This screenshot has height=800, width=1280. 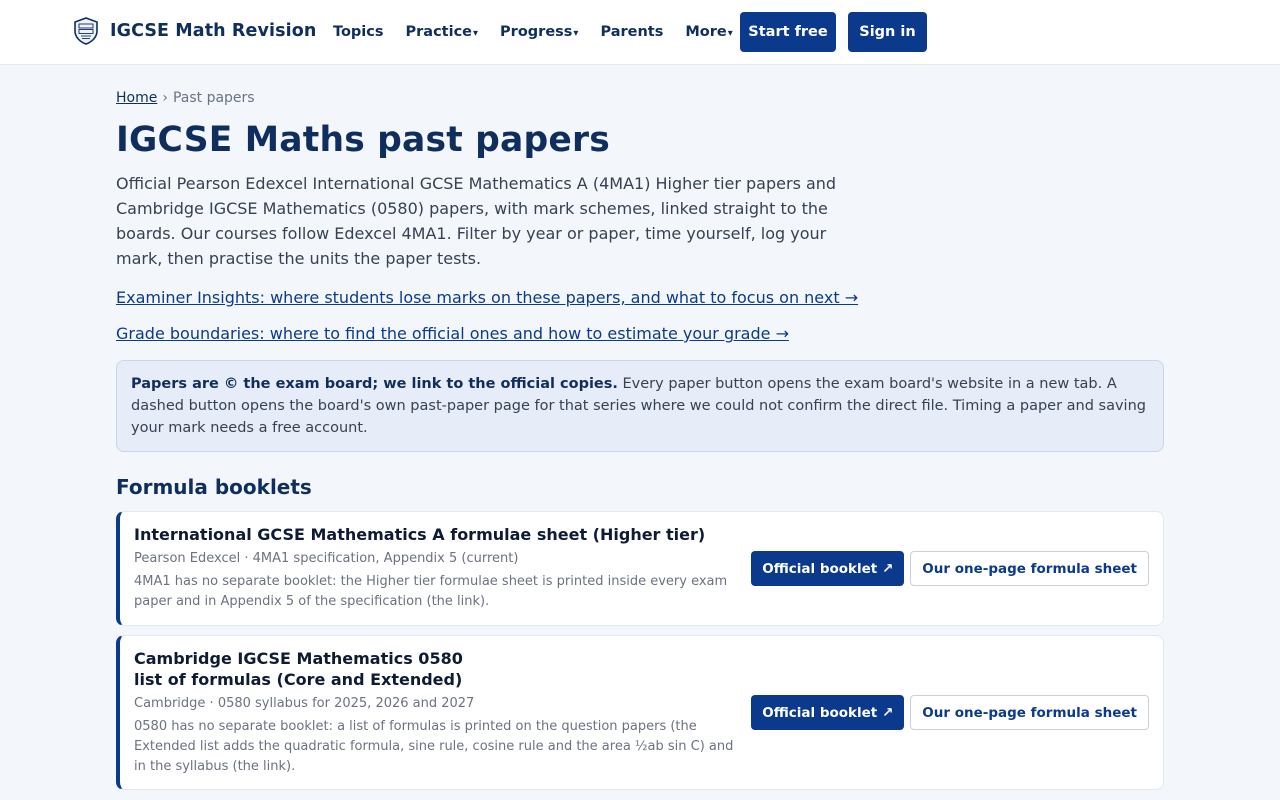 I want to click on nav-more: More▾, so click(x=708, y=32).